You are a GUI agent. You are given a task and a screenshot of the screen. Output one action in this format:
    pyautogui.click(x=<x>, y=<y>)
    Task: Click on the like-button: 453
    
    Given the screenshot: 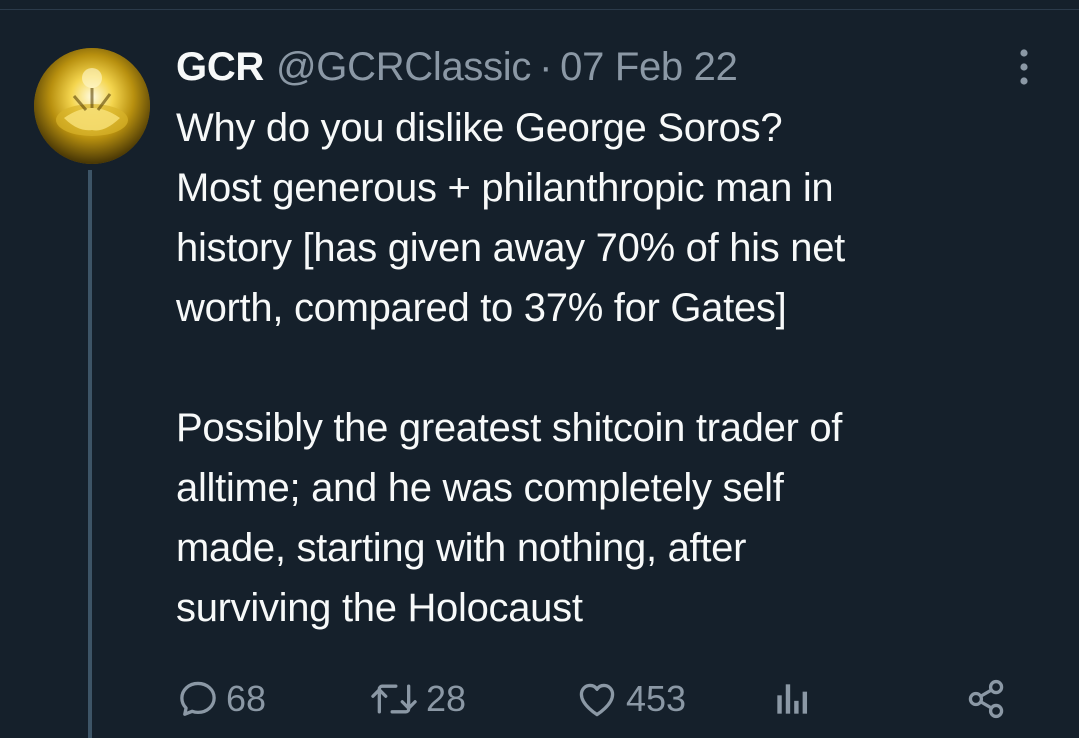 What is the action you would take?
    pyautogui.click(x=630, y=699)
    